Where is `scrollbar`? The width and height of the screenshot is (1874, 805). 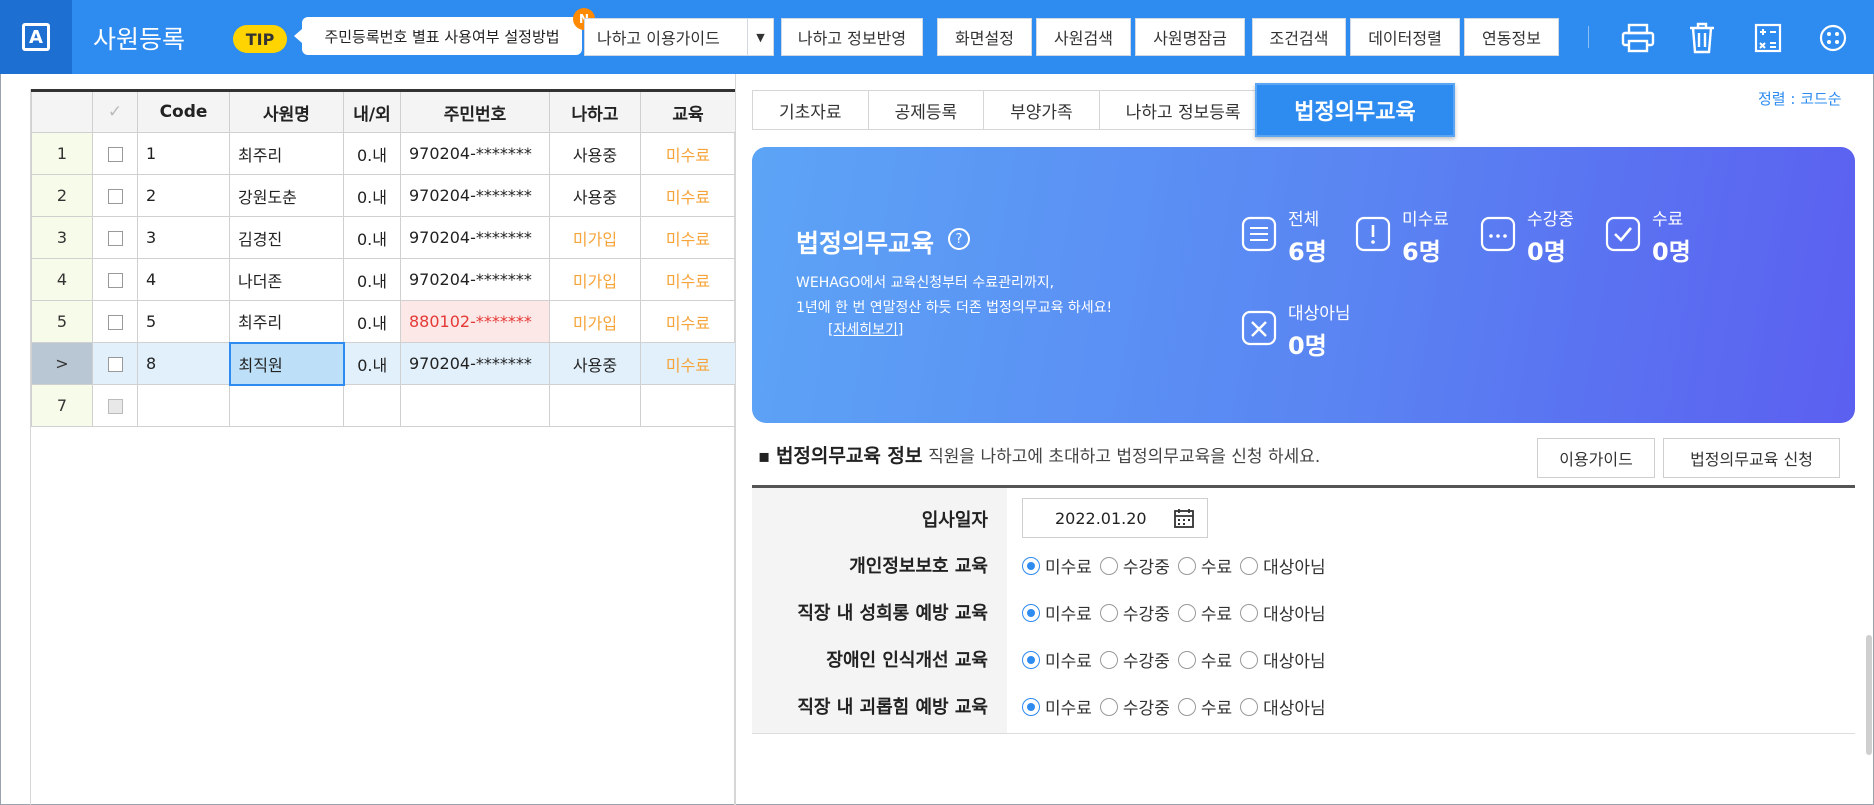 scrollbar is located at coordinates (1869, 695).